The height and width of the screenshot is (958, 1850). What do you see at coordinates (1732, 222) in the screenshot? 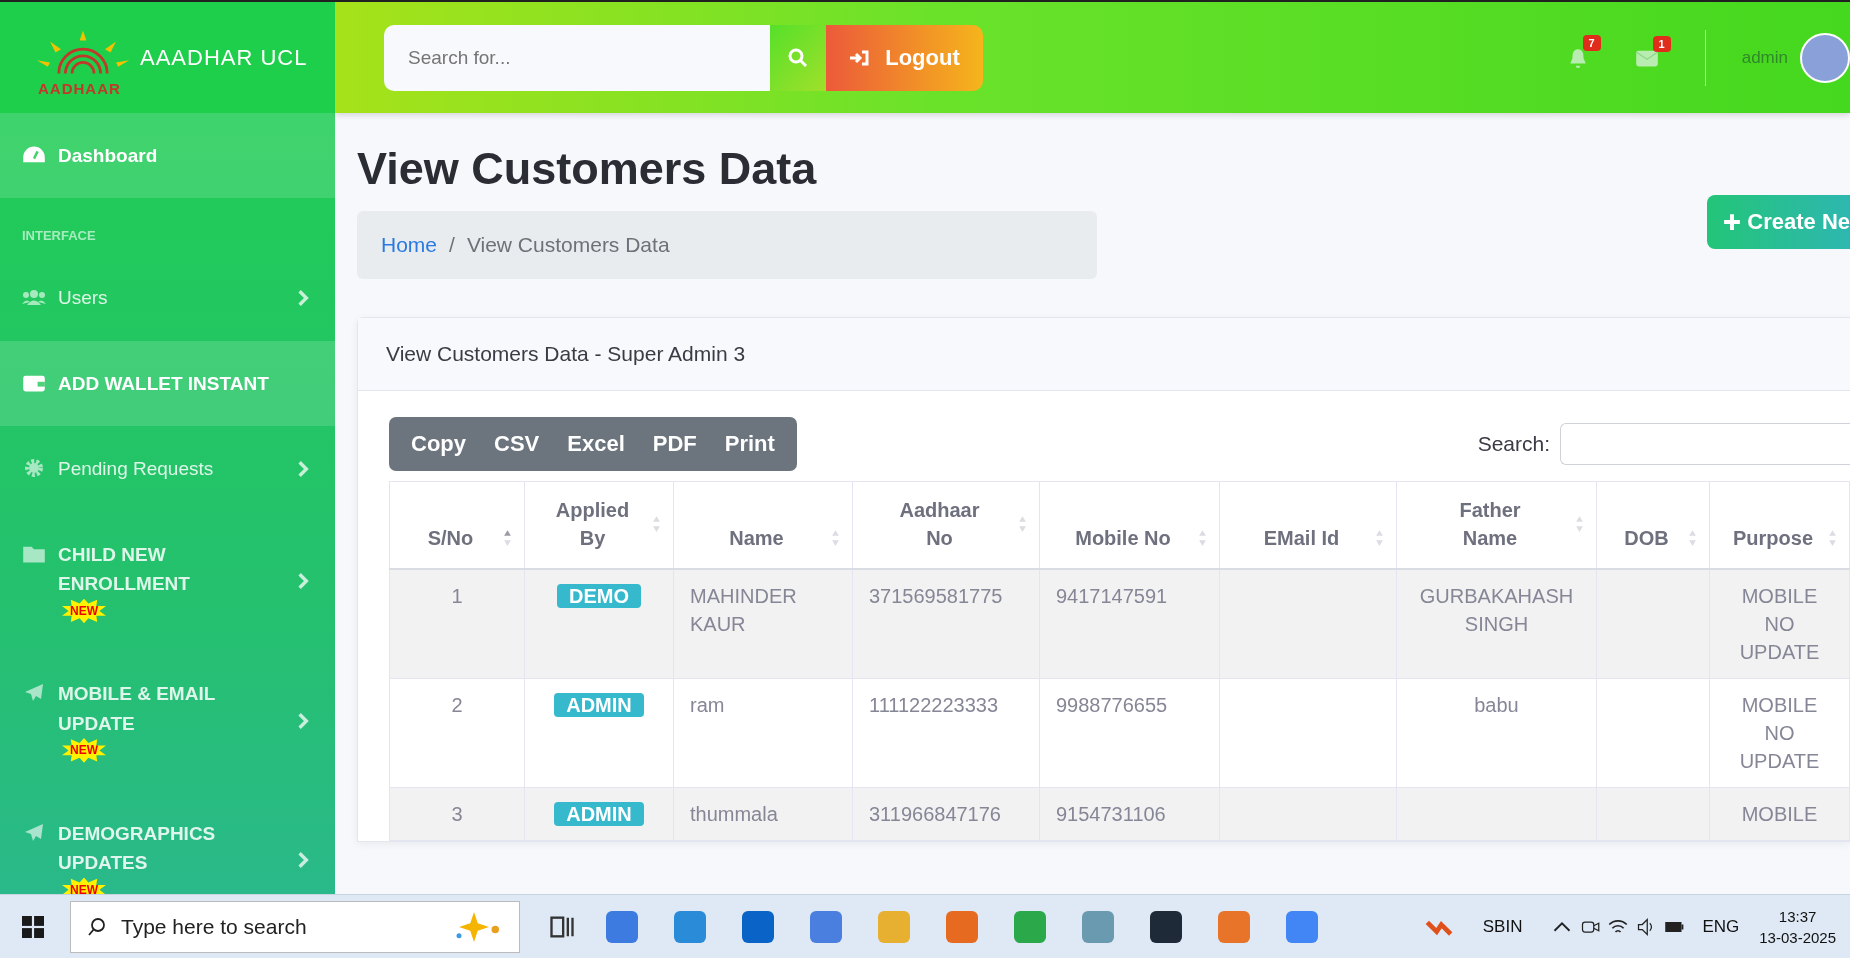
I see `plus-icon` at bounding box center [1732, 222].